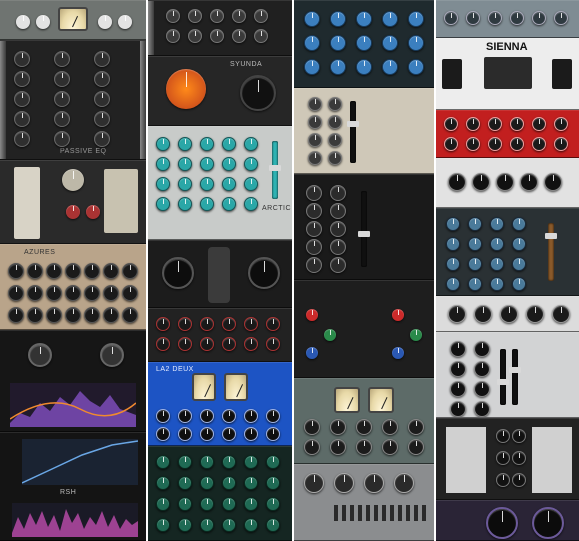  Describe the element at coordinates (364, 229) in the screenshot. I see `center-fader` at that location.